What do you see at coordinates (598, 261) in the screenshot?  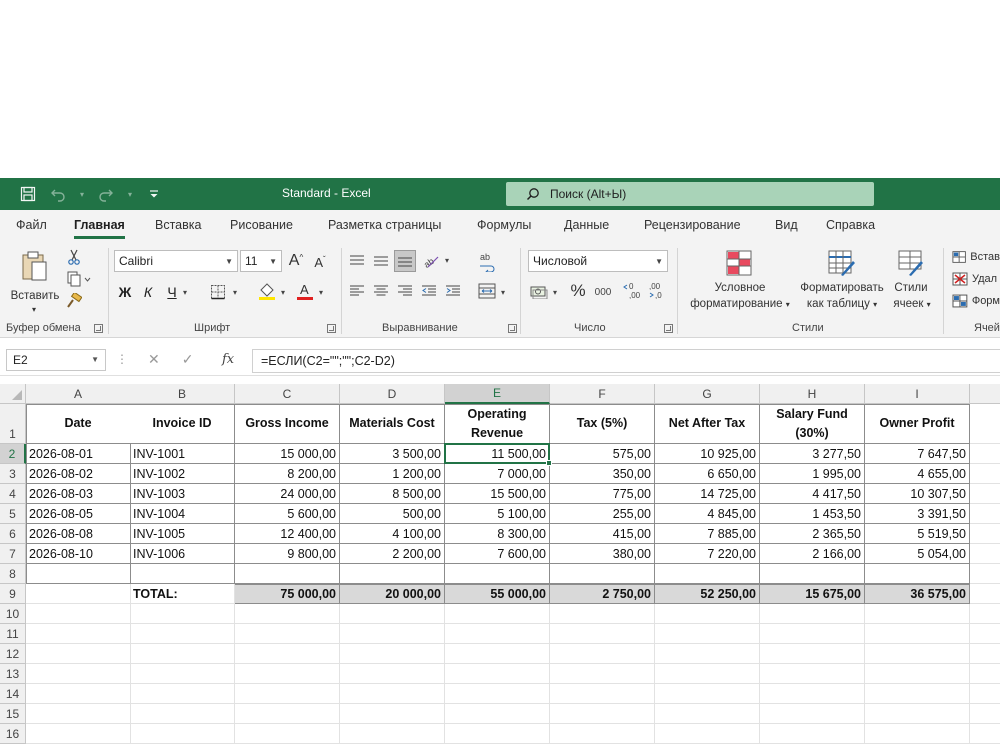 I see `number-format-select: Числовой ▼` at bounding box center [598, 261].